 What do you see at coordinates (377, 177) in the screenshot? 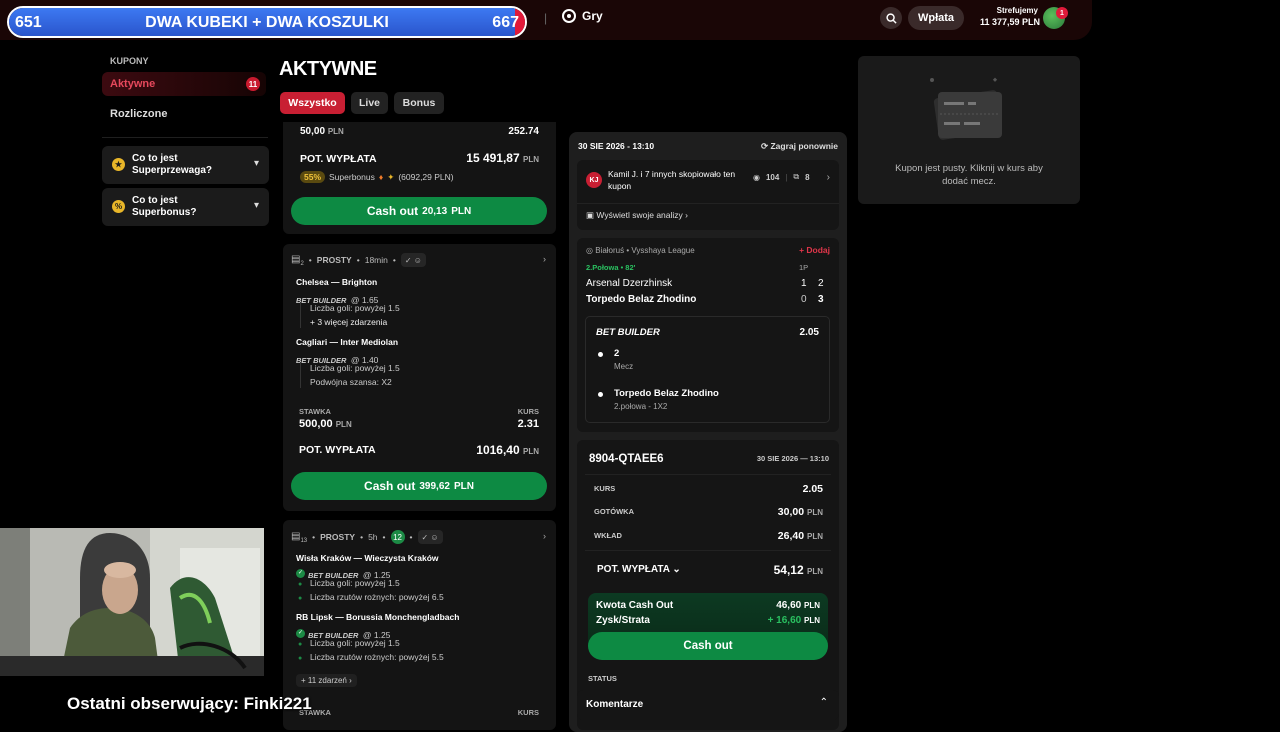
I see `superbonus-row: 55% Superbonus ♦ ✦ (6092,29 PLN)` at bounding box center [377, 177].